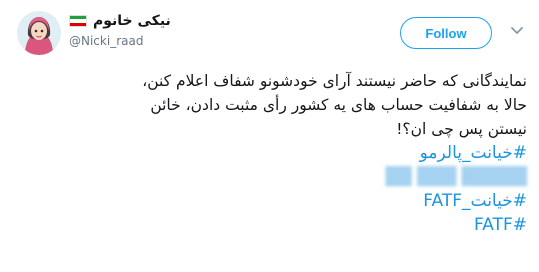 The height and width of the screenshot is (272, 539). I want to click on avatar-illustration, so click(39, 33).